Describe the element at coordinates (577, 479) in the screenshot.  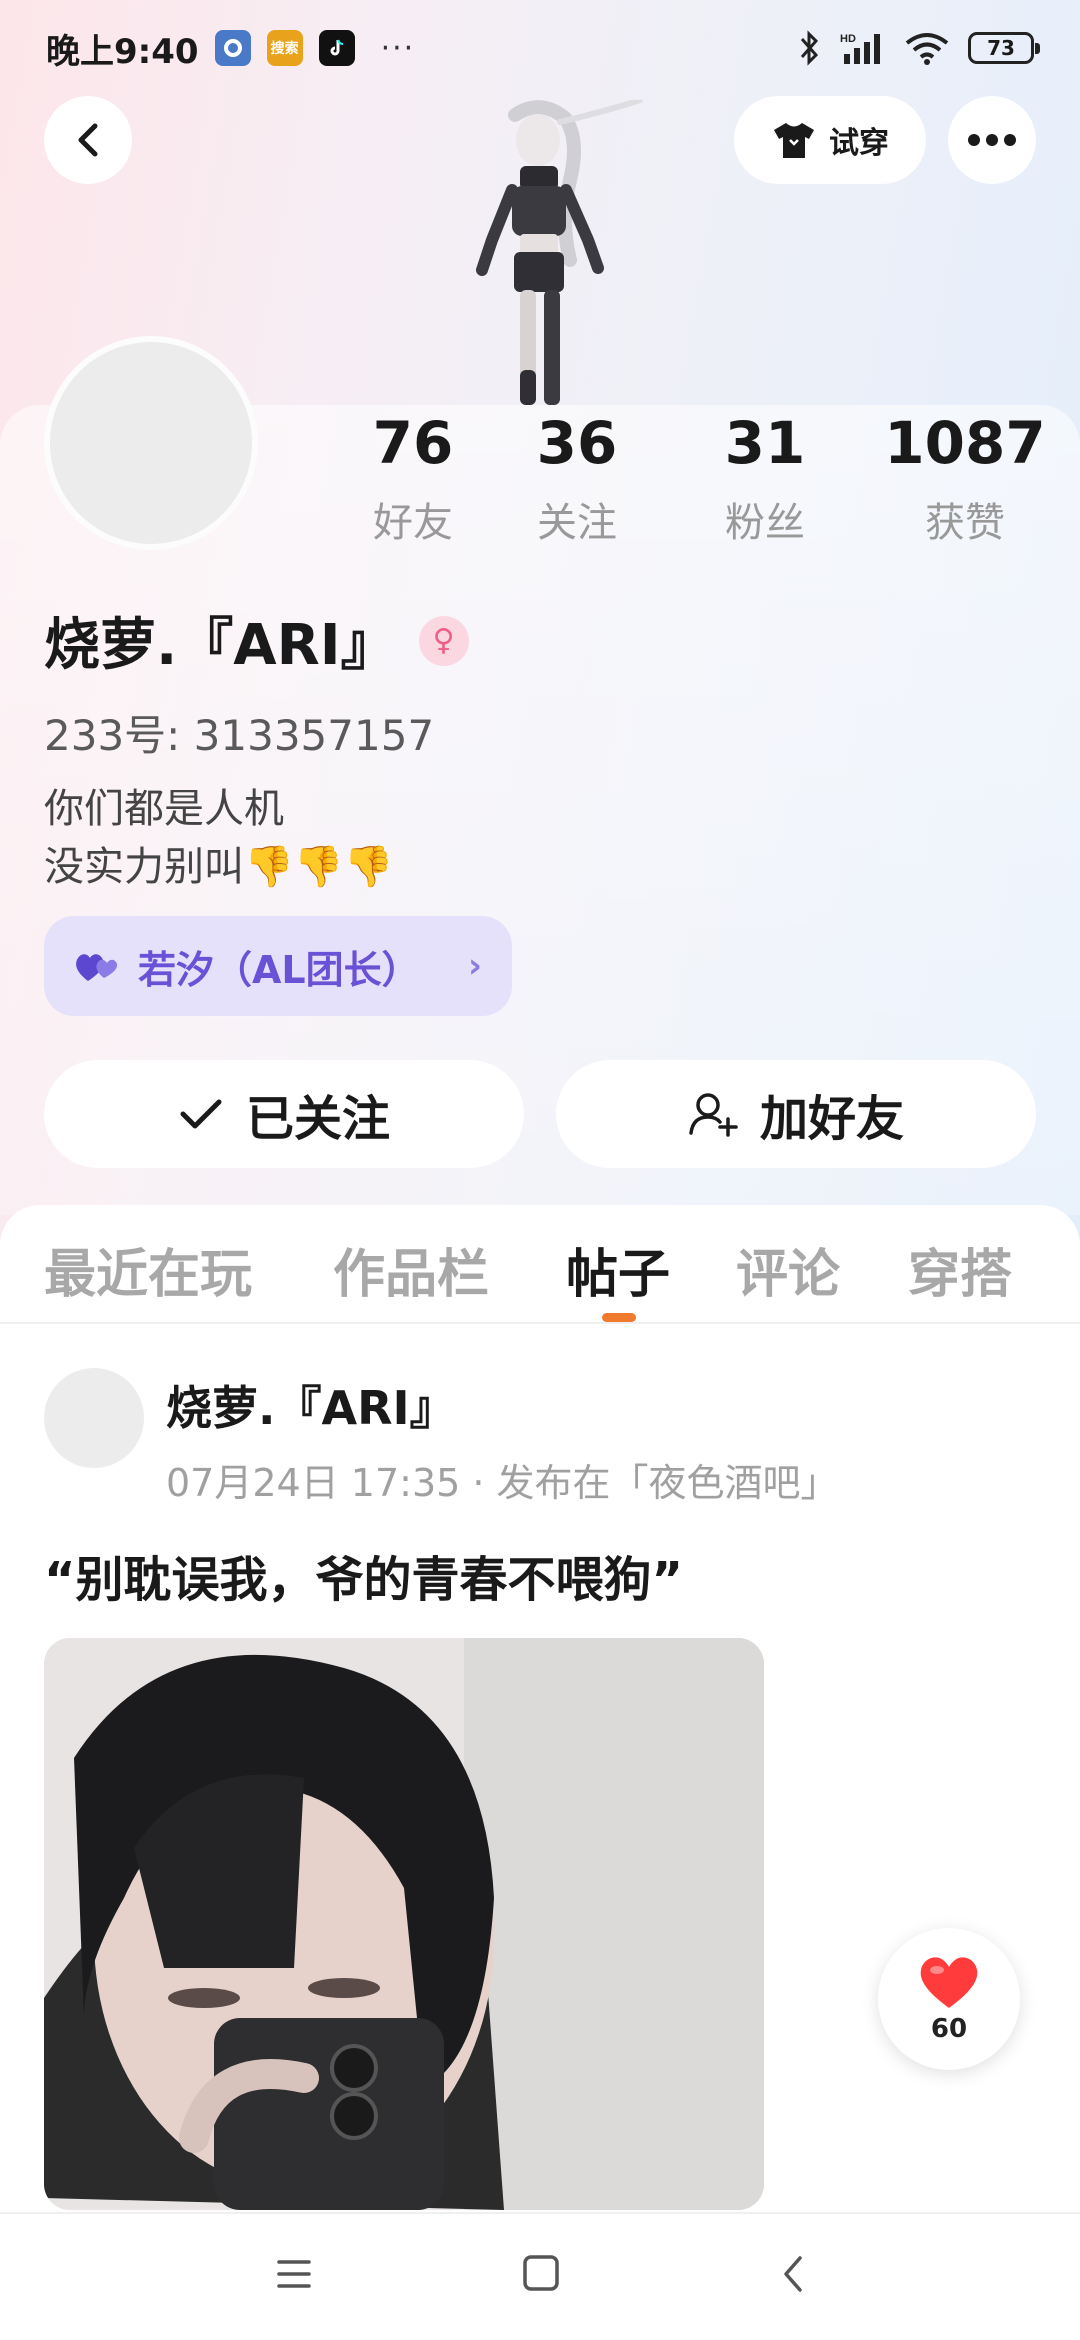
I see `stat-following: 36 关注` at that location.